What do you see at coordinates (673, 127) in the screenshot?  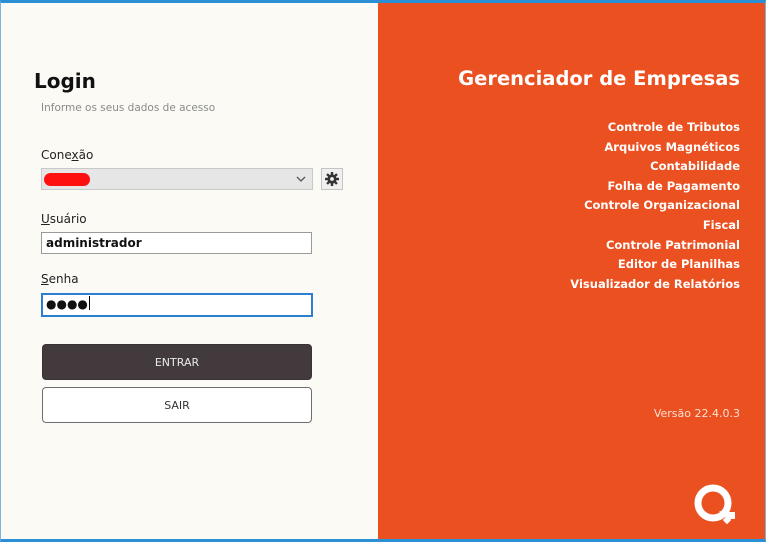 I see `module-item: Controle de Tributos` at bounding box center [673, 127].